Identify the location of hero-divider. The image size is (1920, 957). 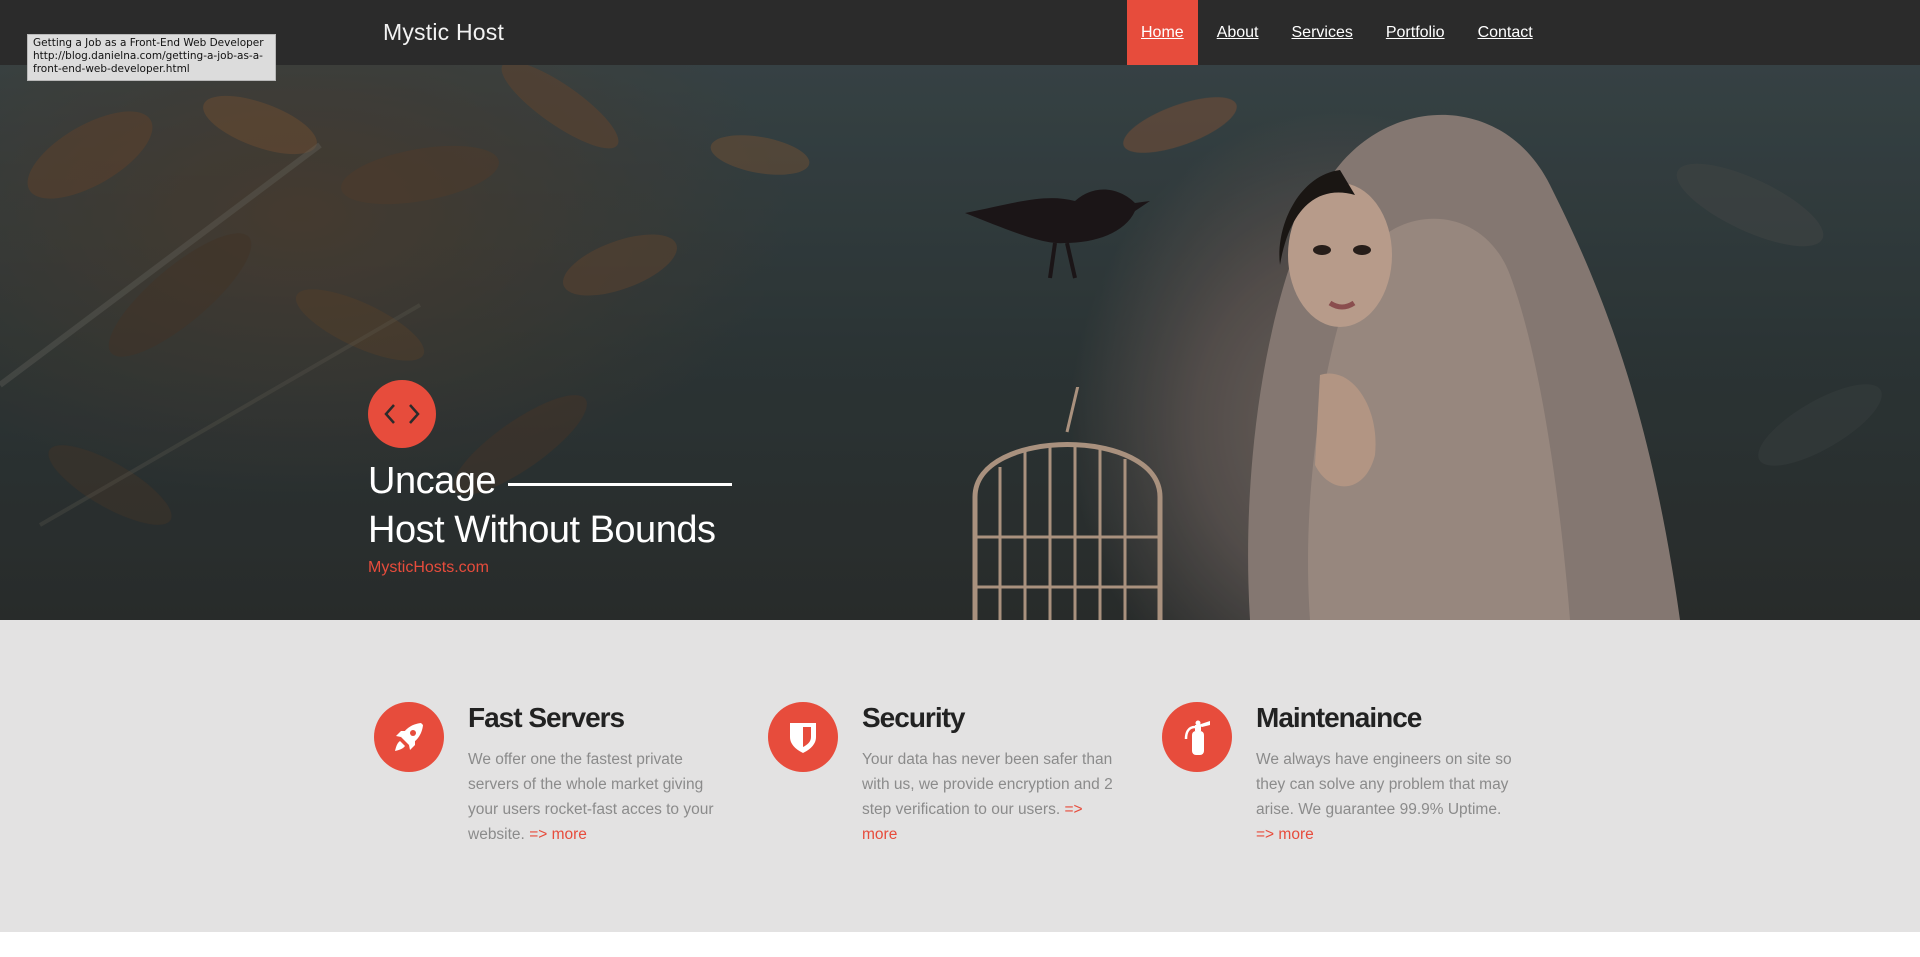
(619, 484).